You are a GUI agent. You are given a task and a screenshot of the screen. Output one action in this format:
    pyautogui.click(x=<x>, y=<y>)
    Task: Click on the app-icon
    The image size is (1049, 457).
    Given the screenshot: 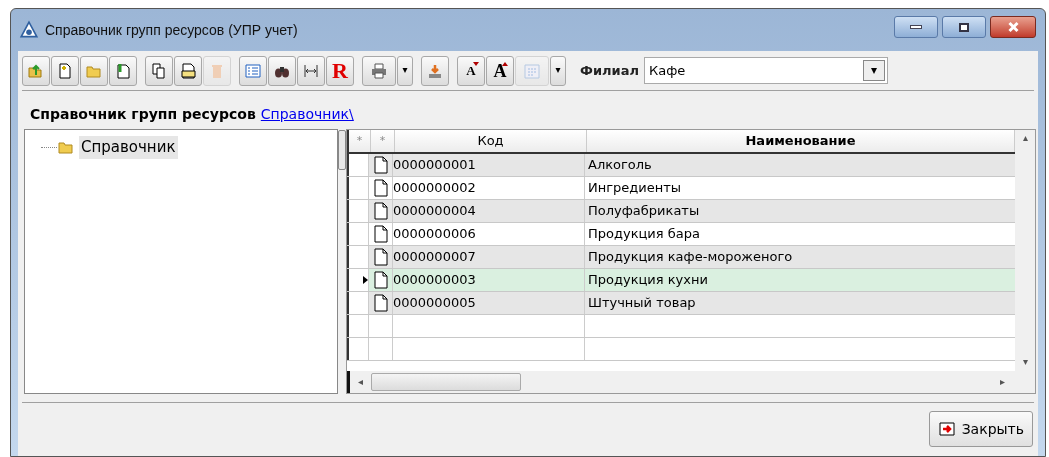 What is the action you would take?
    pyautogui.click(x=29, y=30)
    